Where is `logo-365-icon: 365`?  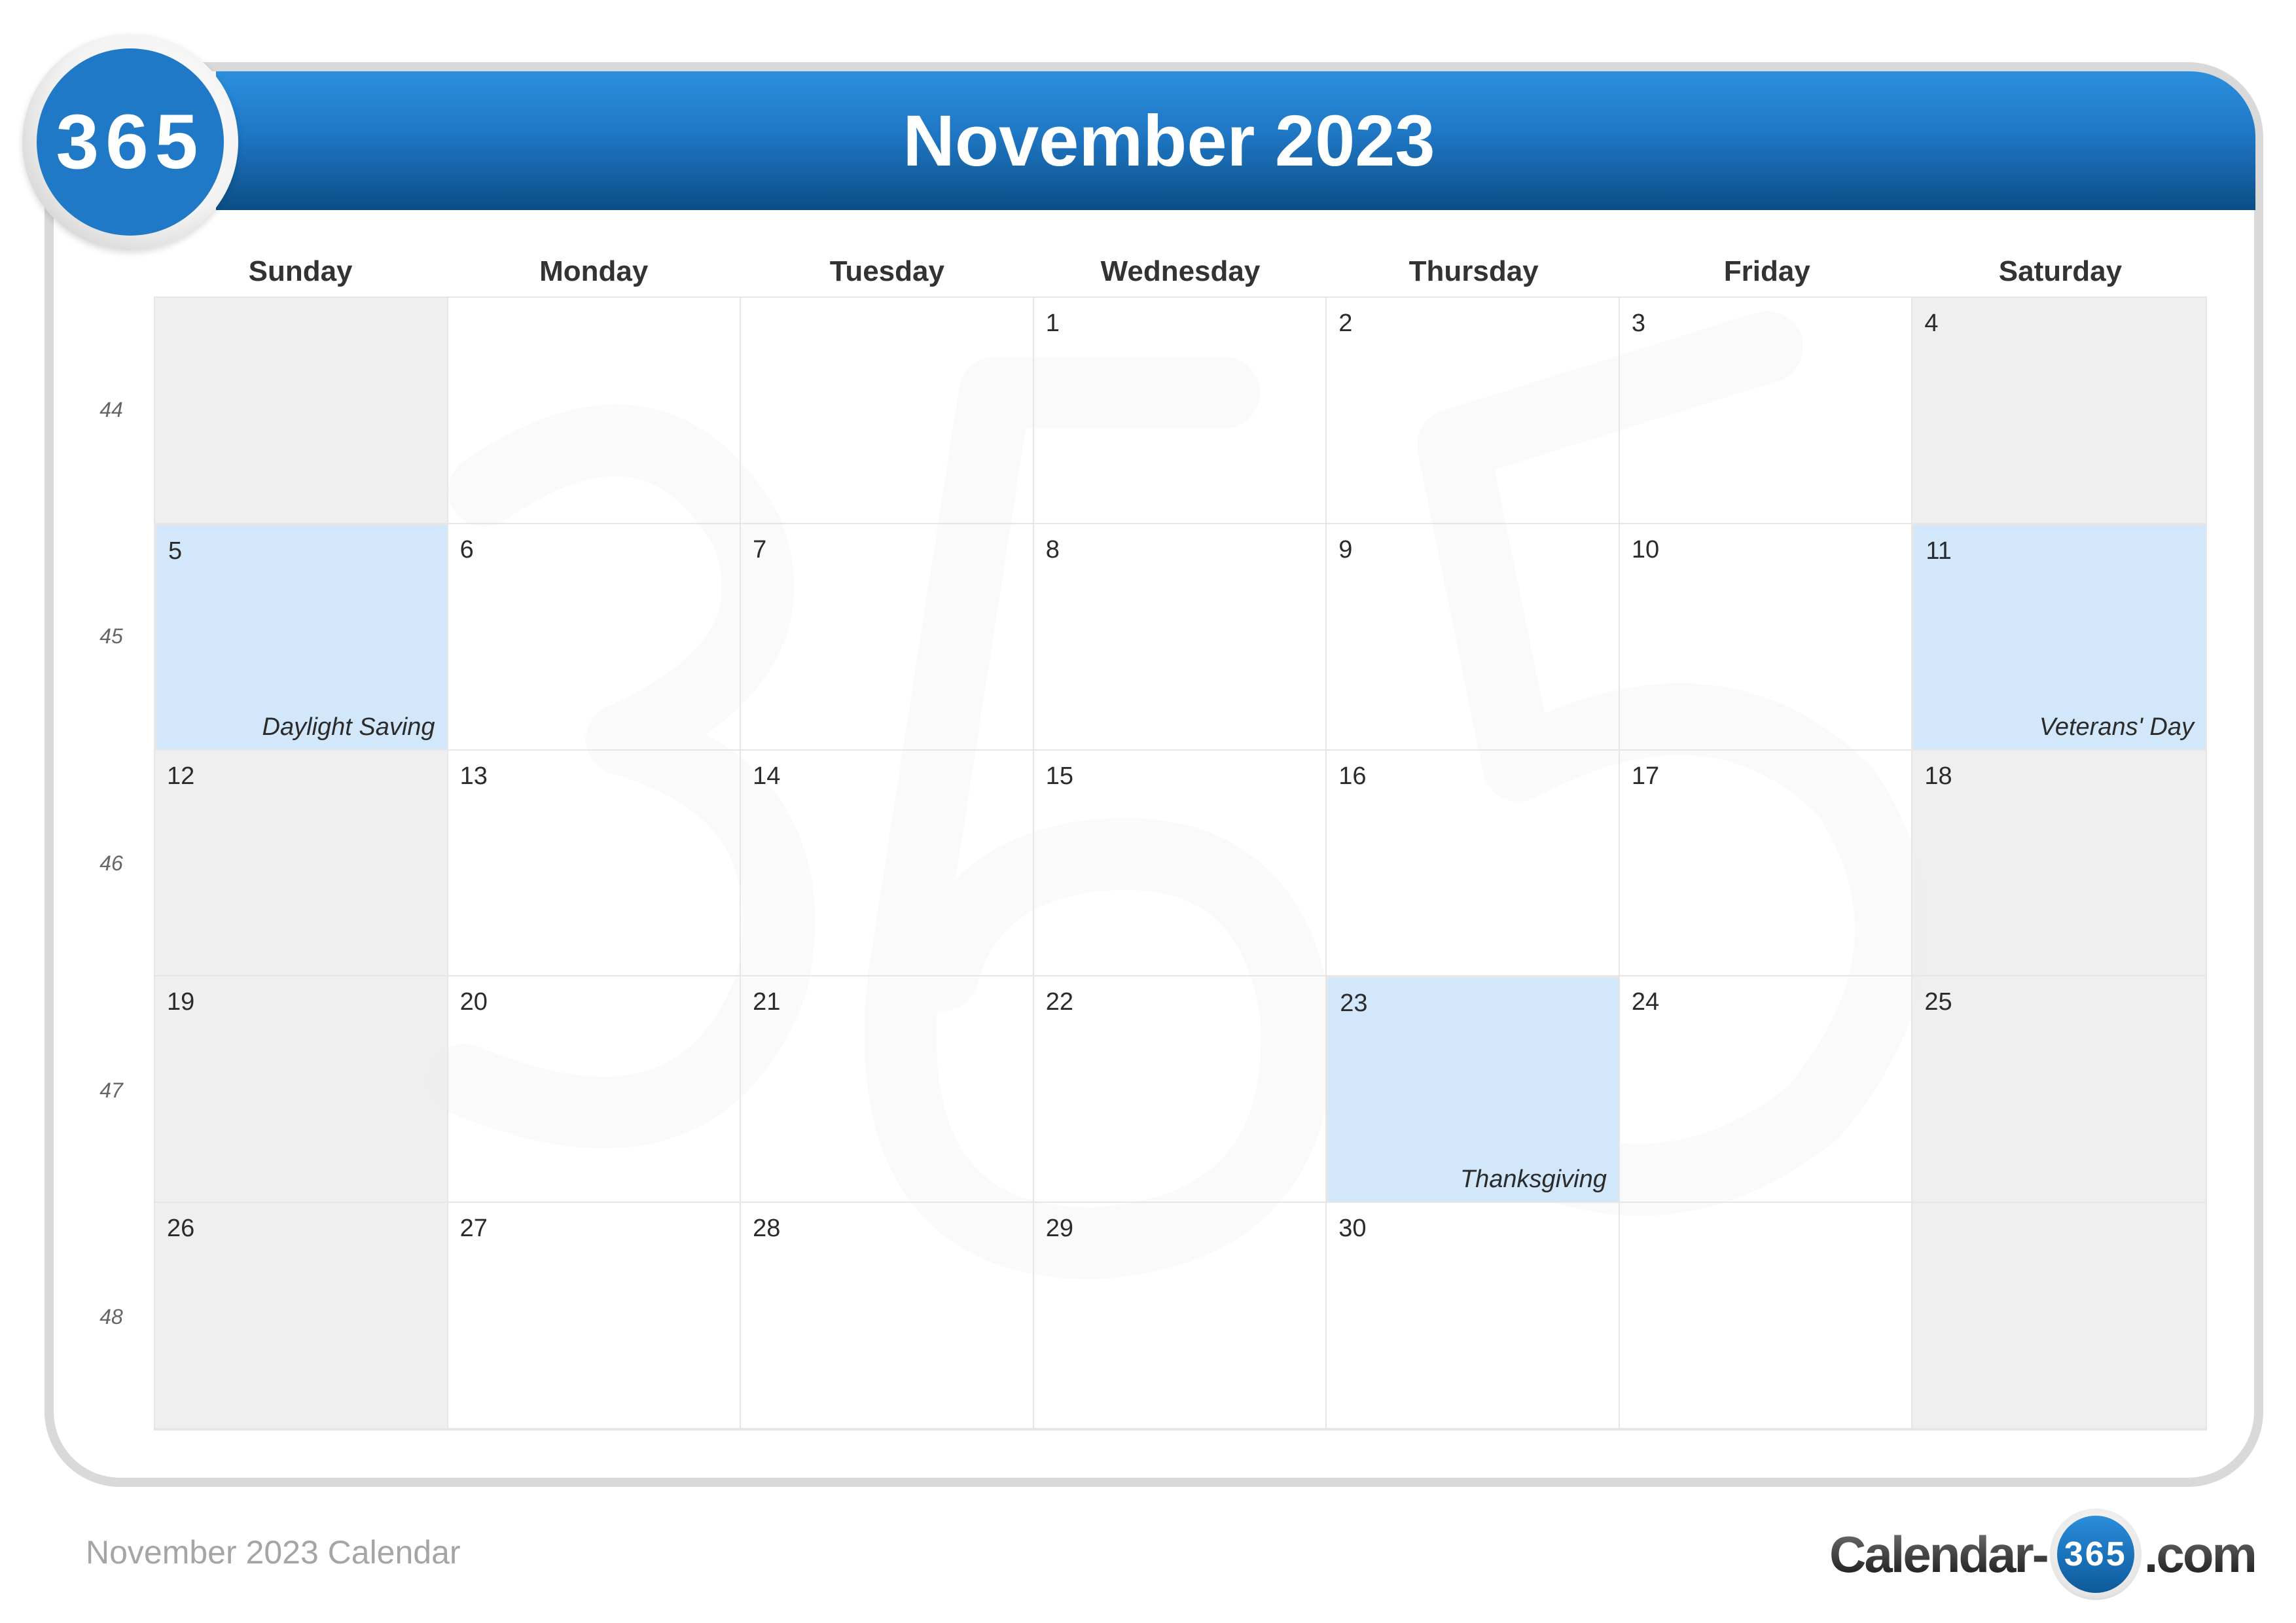
logo-365-icon: 365 is located at coordinates (130, 142).